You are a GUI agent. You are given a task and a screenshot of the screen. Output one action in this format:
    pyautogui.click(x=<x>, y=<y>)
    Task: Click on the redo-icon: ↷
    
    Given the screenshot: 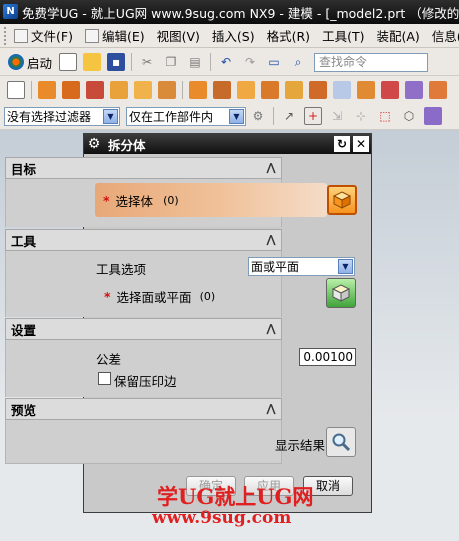 What is the action you would take?
    pyautogui.click(x=250, y=62)
    